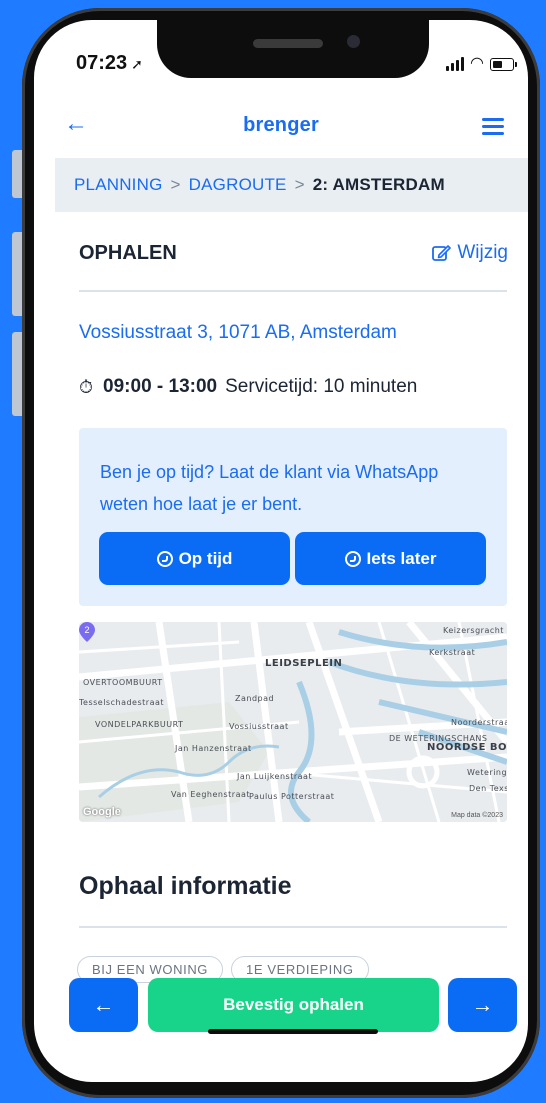  What do you see at coordinates (292, 796) in the screenshot?
I see `map-label-paulus-potterstraat: Paulus Potterstraat` at bounding box center [292, 796].